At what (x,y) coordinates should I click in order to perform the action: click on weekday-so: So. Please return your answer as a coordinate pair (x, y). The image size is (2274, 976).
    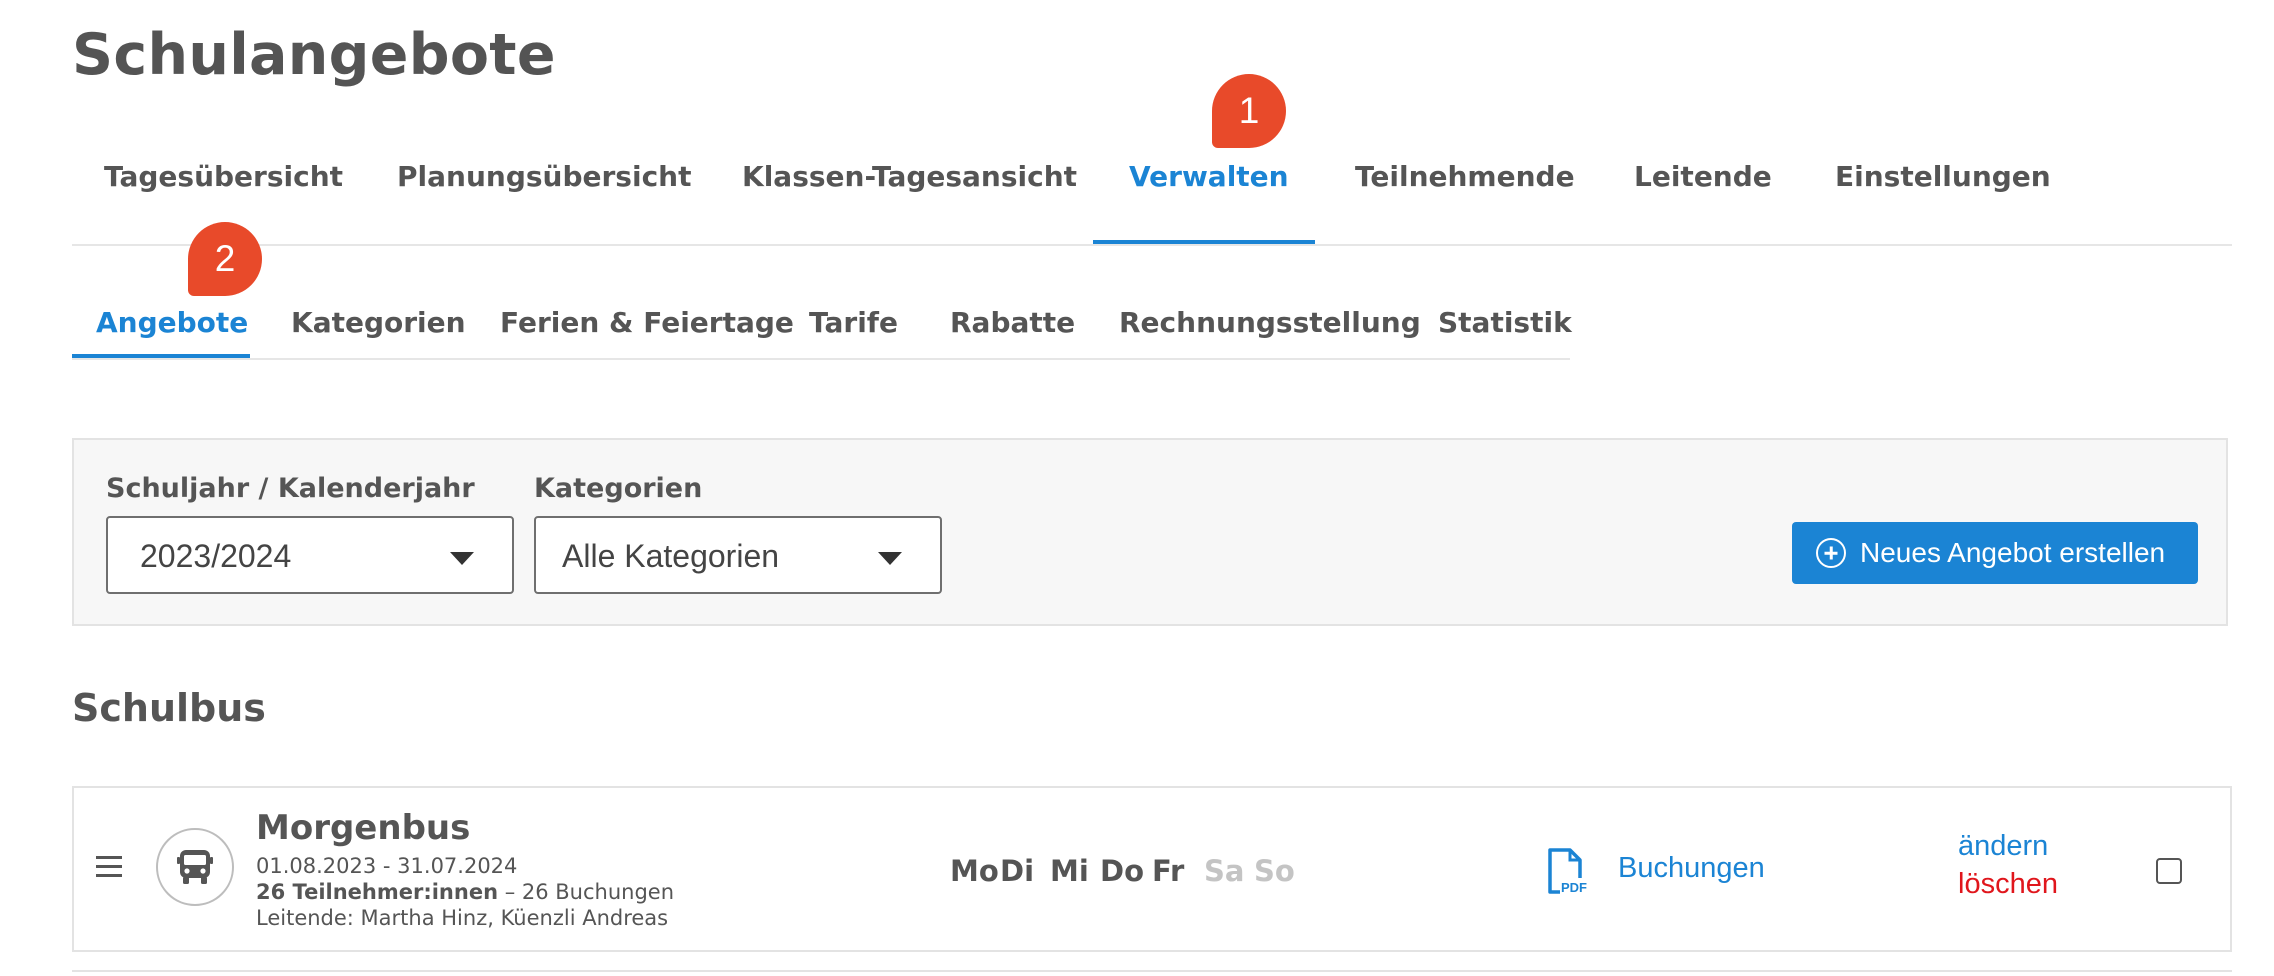
    Looking at the image, I should click on (1274, 871).